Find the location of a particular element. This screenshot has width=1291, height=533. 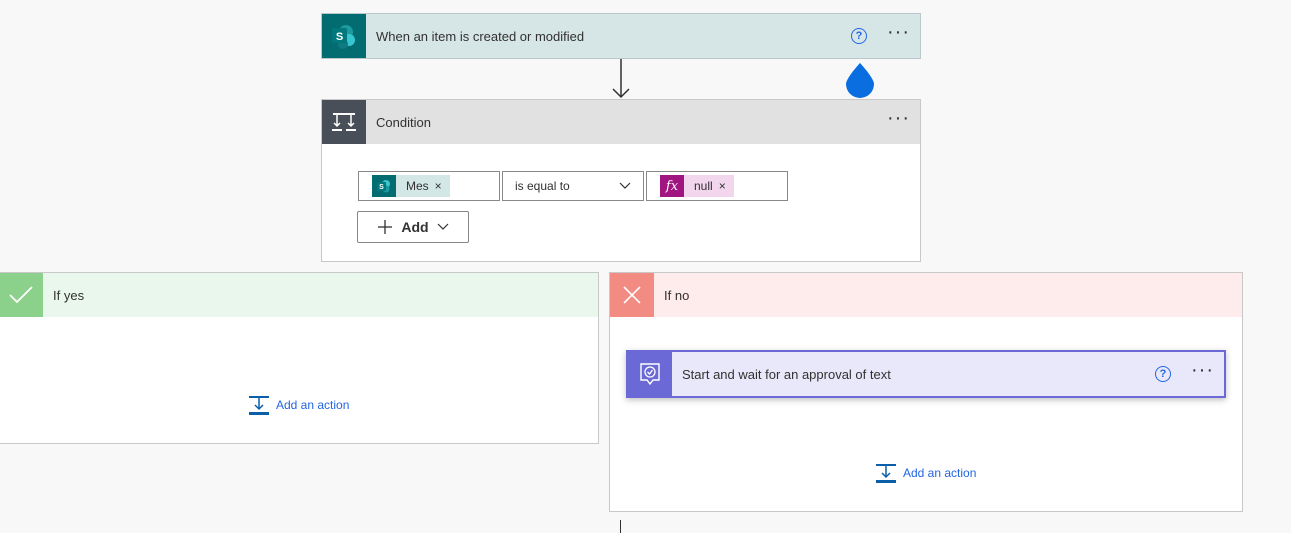

checkmark-icon is located at coordinates (21, 295).